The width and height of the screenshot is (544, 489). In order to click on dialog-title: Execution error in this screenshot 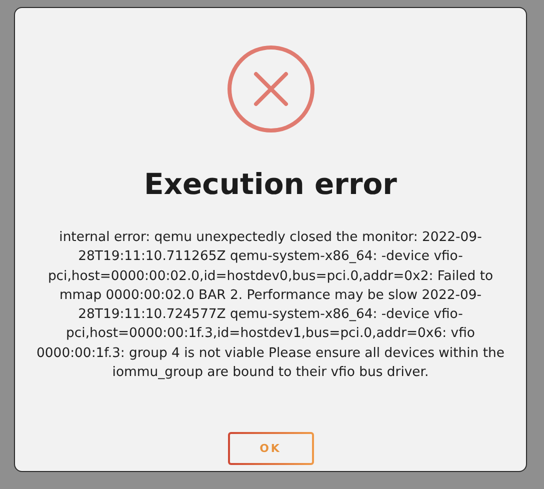, I will do `click(270, 184)`.